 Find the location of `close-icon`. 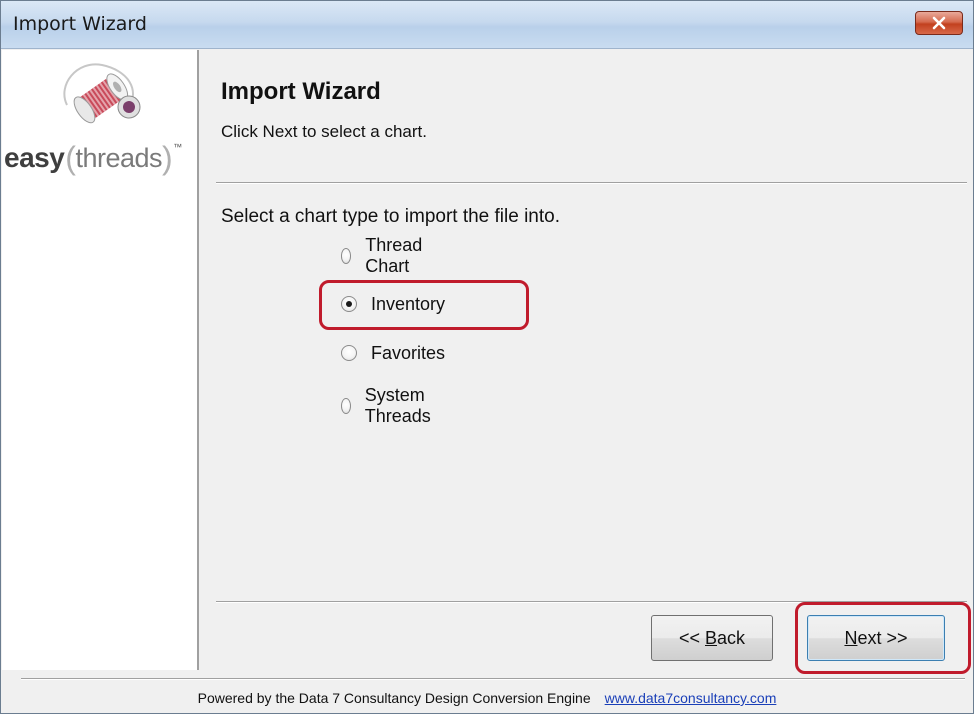

close-icon is located at coordinates (939, 23).